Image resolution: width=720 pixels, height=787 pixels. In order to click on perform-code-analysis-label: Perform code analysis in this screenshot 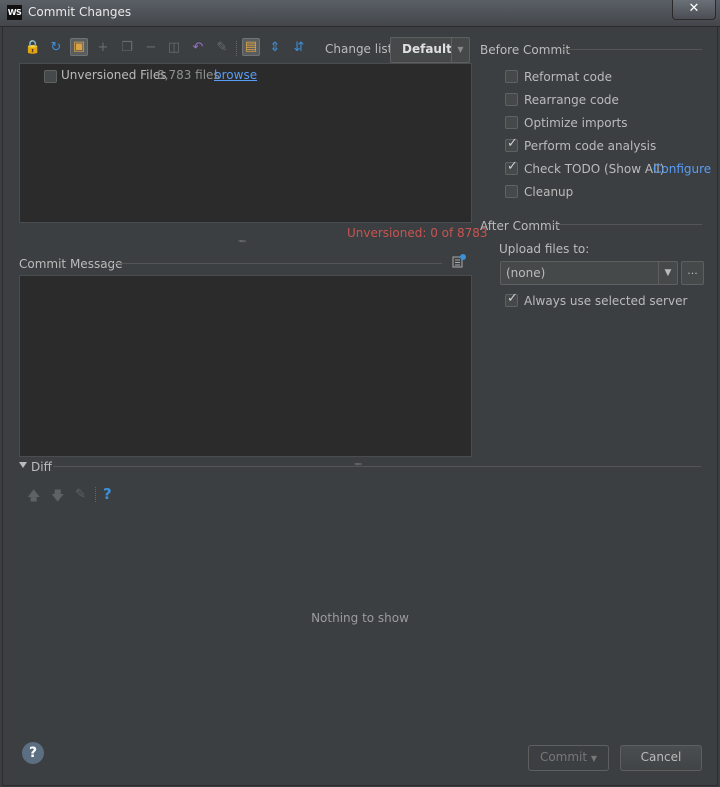, I will do `click(590, 146)`.